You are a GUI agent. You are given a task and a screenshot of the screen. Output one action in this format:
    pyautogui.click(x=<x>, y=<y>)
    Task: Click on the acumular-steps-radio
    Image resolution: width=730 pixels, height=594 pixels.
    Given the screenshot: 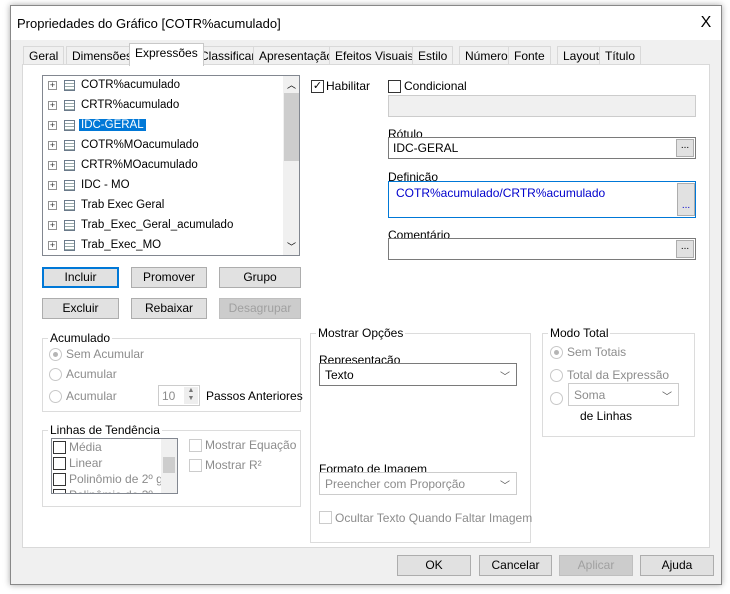 What is the action you would take?
    pyautogui.click(x=55, y=396)
    